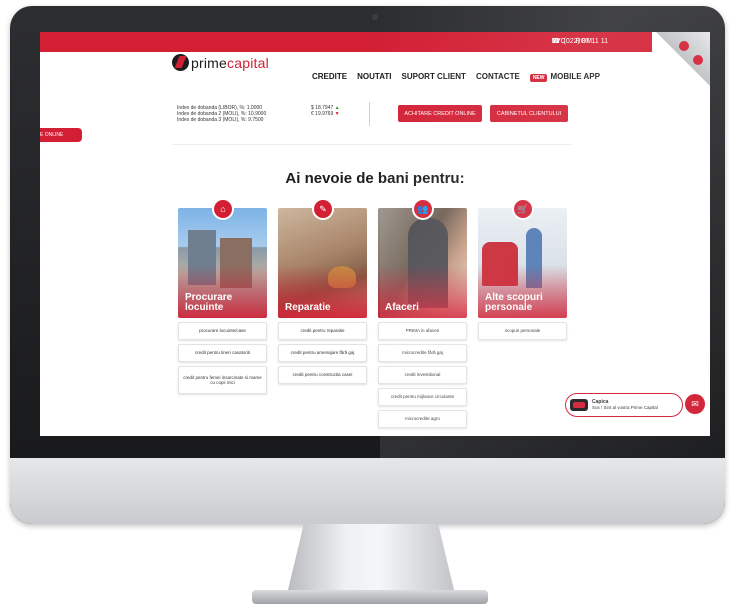 Image resolution: width=735 pixels, height=616 pixels. What do you see at coordinates (222, 331) in the screenshot?
I see `sub-procurare-case: procurare locuinte/case` at bounding box center [222, 331].